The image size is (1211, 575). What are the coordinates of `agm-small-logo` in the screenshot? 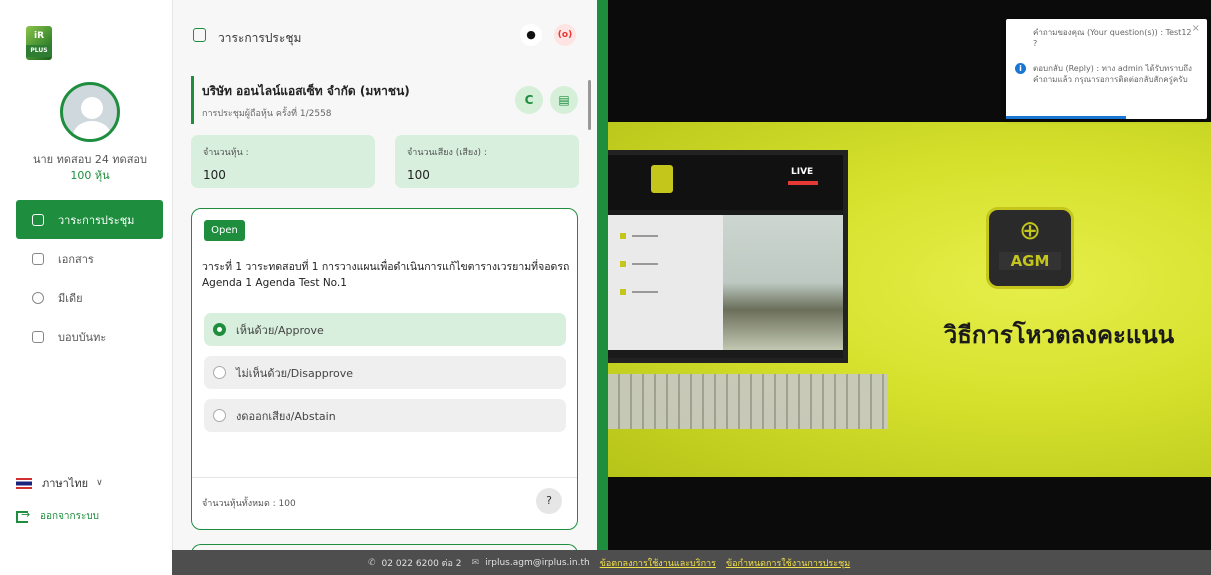 It's located at (662, 179).